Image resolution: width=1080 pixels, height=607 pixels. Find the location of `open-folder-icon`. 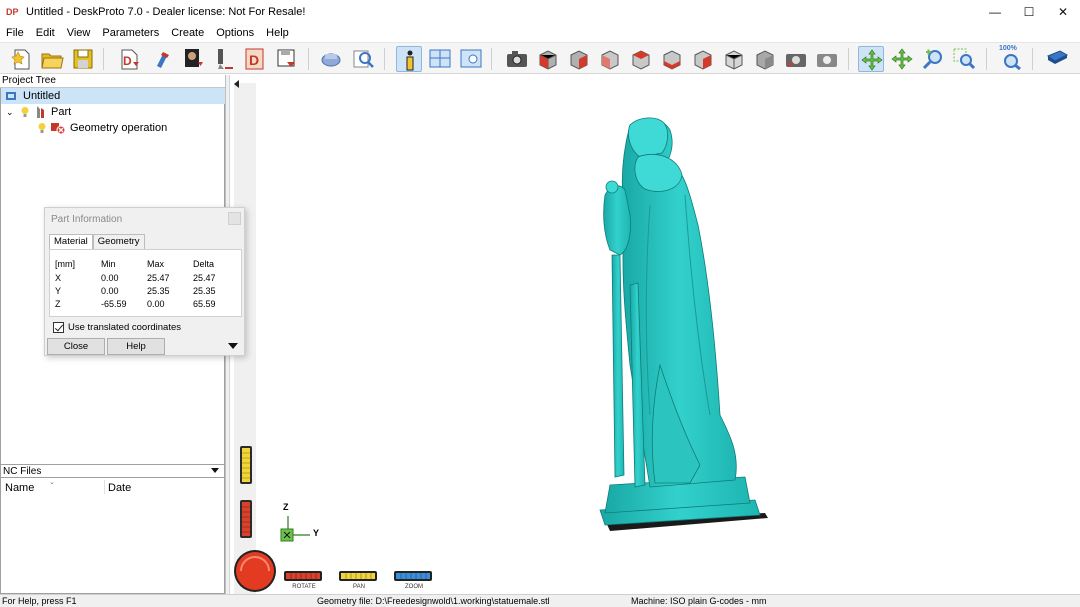

open-folder-icon is located at coordinates (52, 59).